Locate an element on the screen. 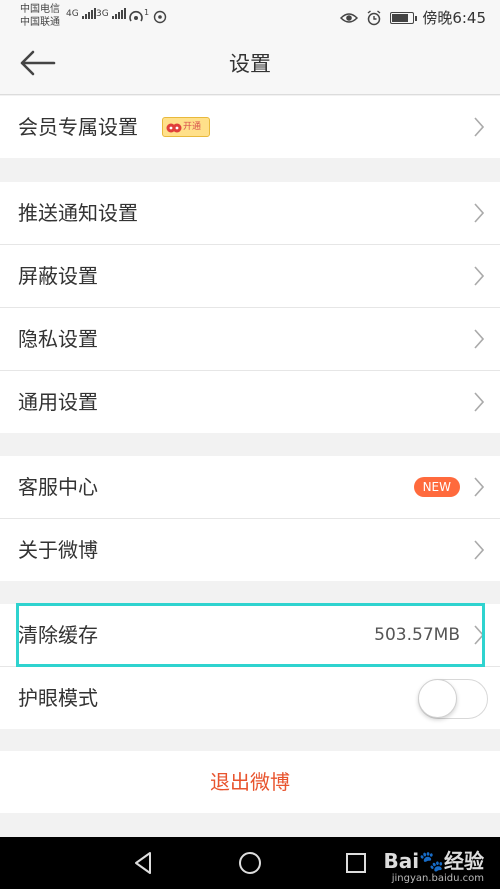 The width and height of the screenshot is (500, 889). carrier-2: 中国联通 is located at coordinates (40, 22).